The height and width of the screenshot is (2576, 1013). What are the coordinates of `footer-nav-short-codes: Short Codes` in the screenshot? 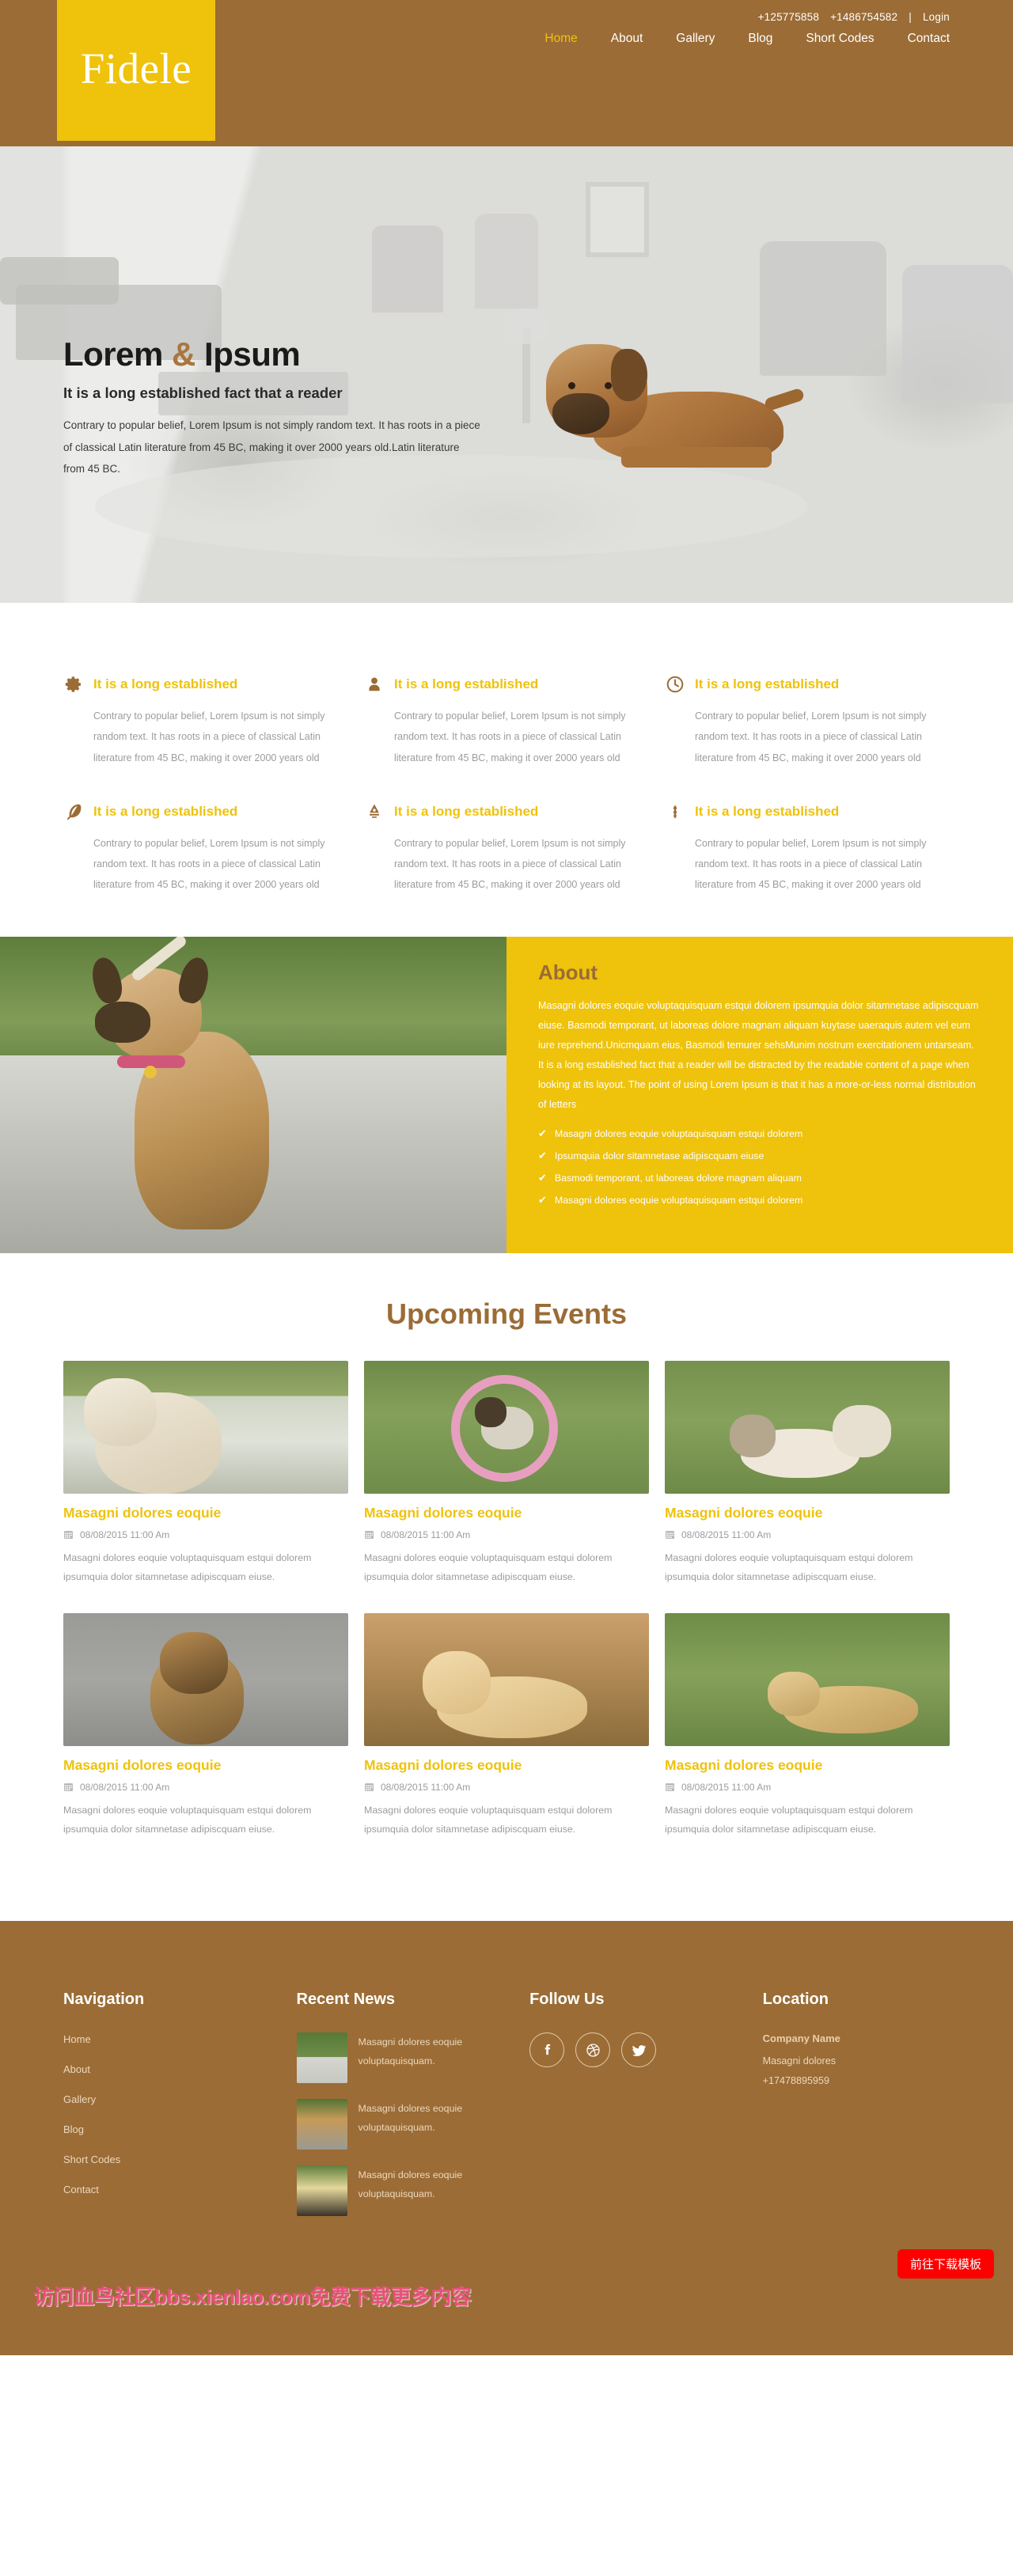 It's located at (91, 2159).